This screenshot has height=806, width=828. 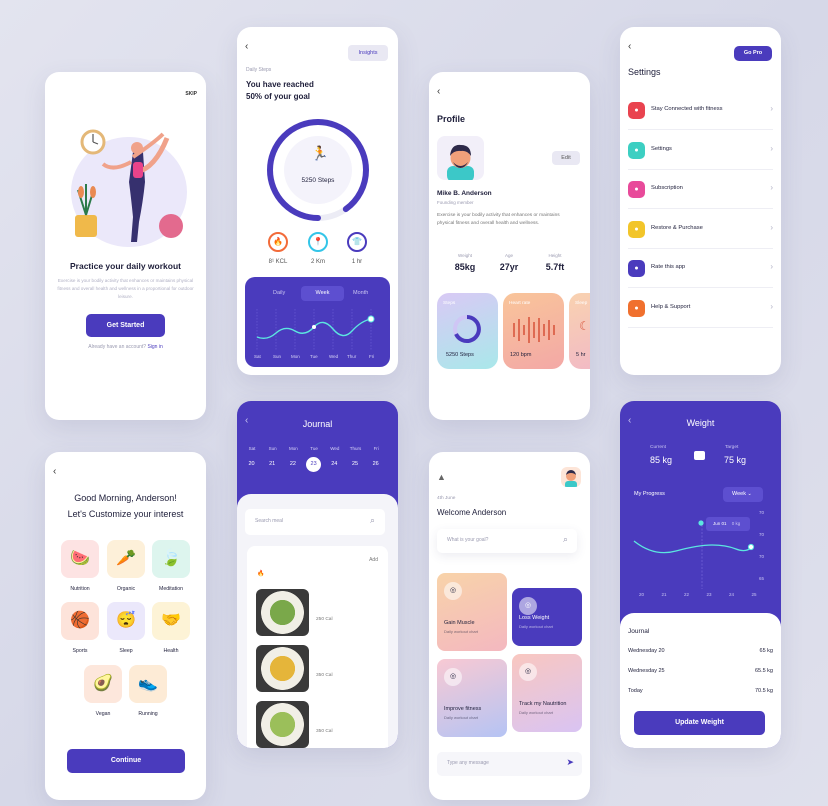 I want to click on interest-item: 😴 Sleep, so click(x=127, y=631).